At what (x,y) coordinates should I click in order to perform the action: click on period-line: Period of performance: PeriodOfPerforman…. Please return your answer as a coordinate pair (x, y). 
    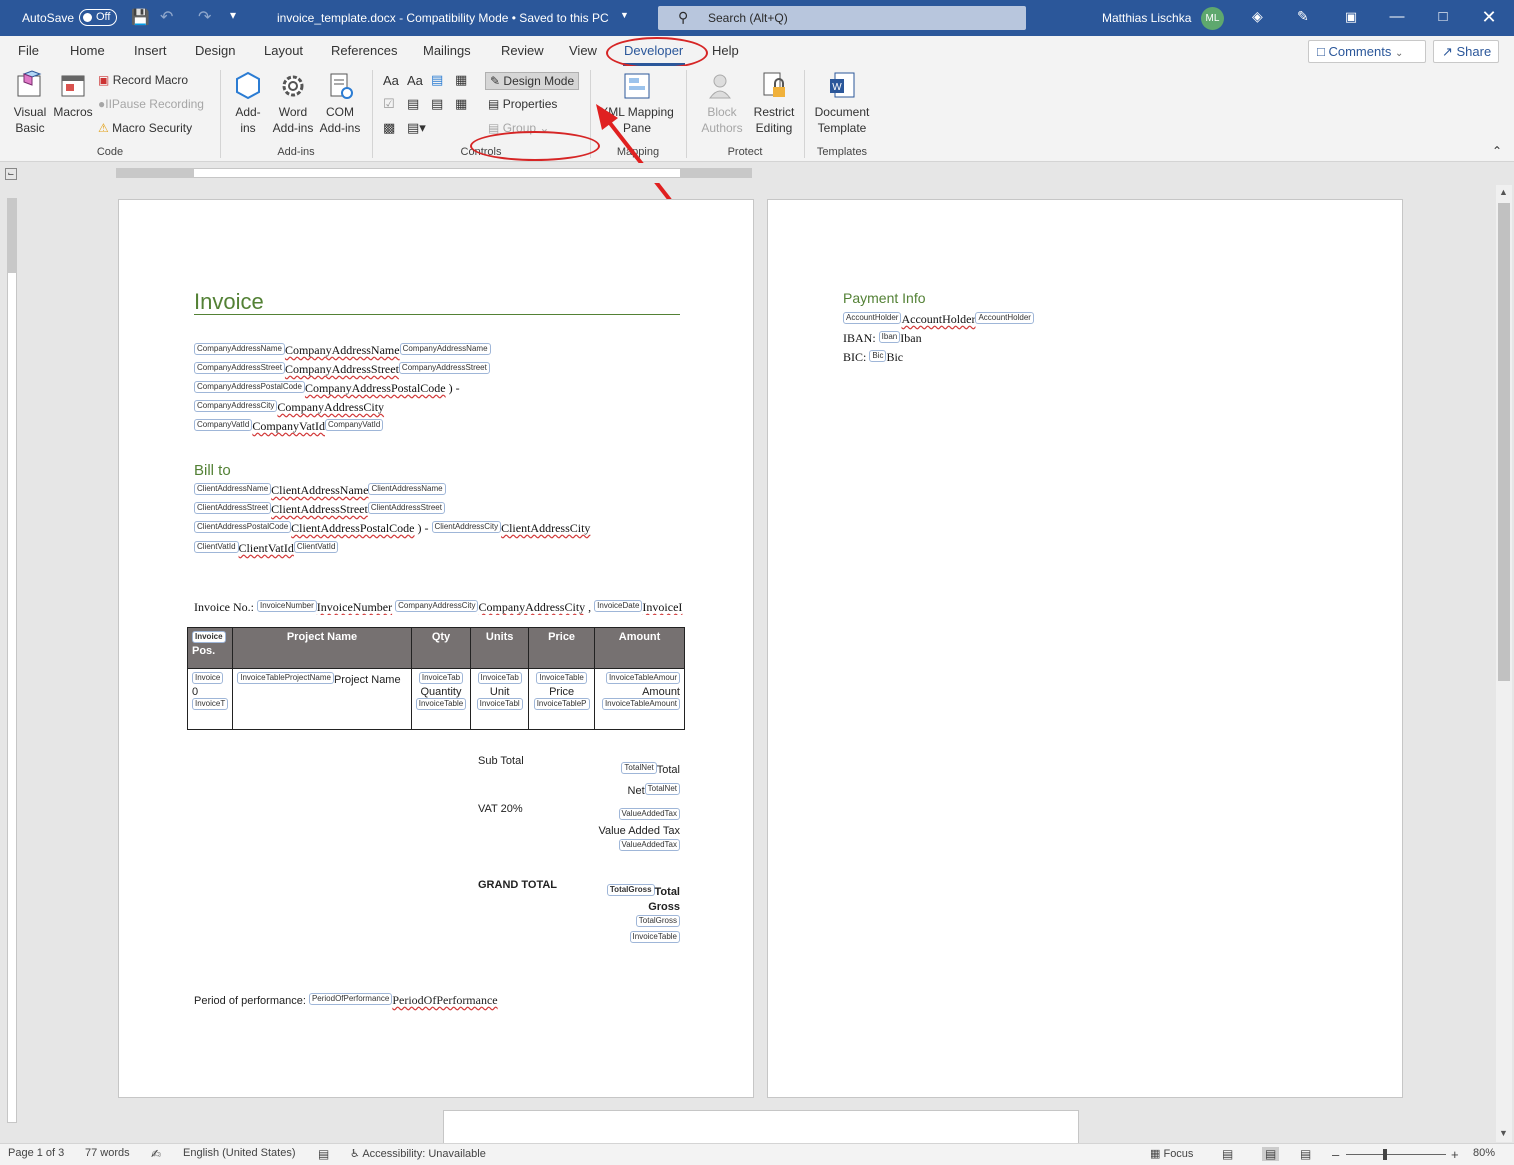
    Looking at the image, I should click on (346, 1000).